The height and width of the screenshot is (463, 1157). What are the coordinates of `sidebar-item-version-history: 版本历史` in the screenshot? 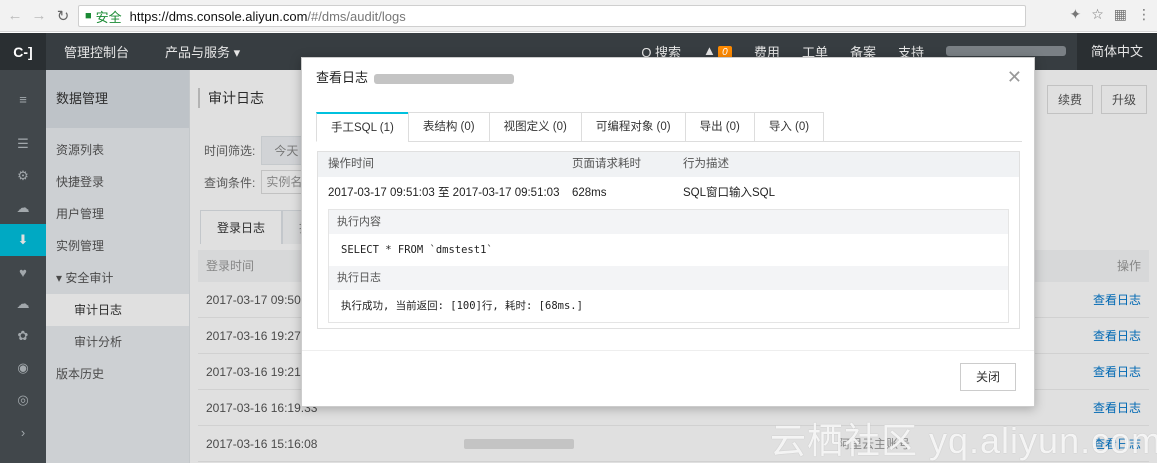 It's located at (117, 374).